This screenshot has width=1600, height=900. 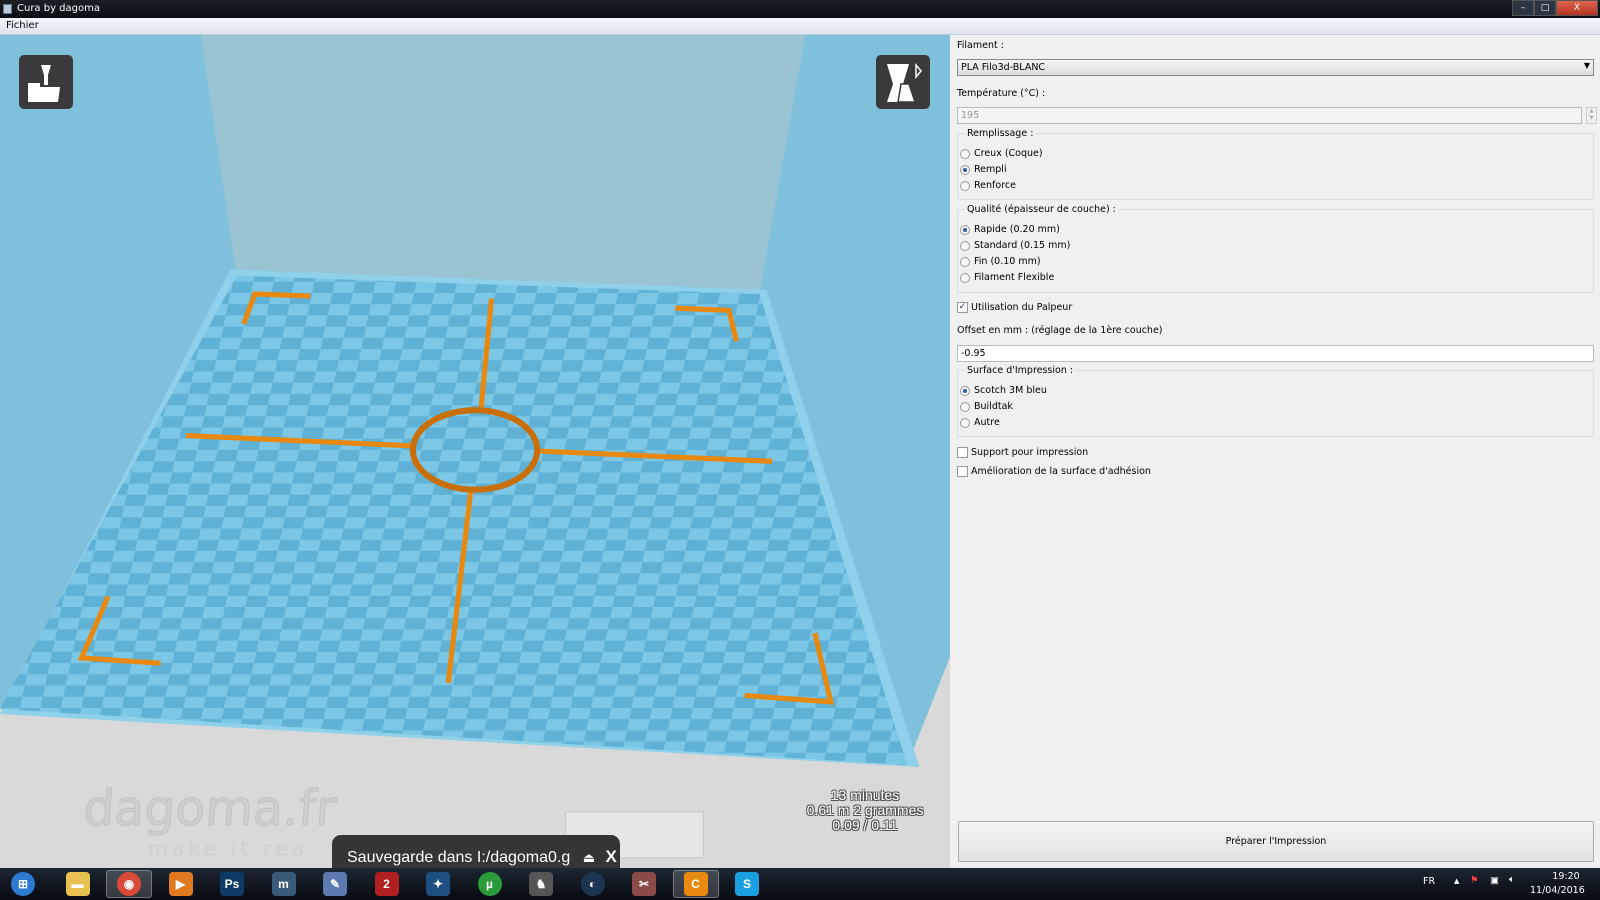 I want to click on notification-close-button: X, so click(x=610, y=856).